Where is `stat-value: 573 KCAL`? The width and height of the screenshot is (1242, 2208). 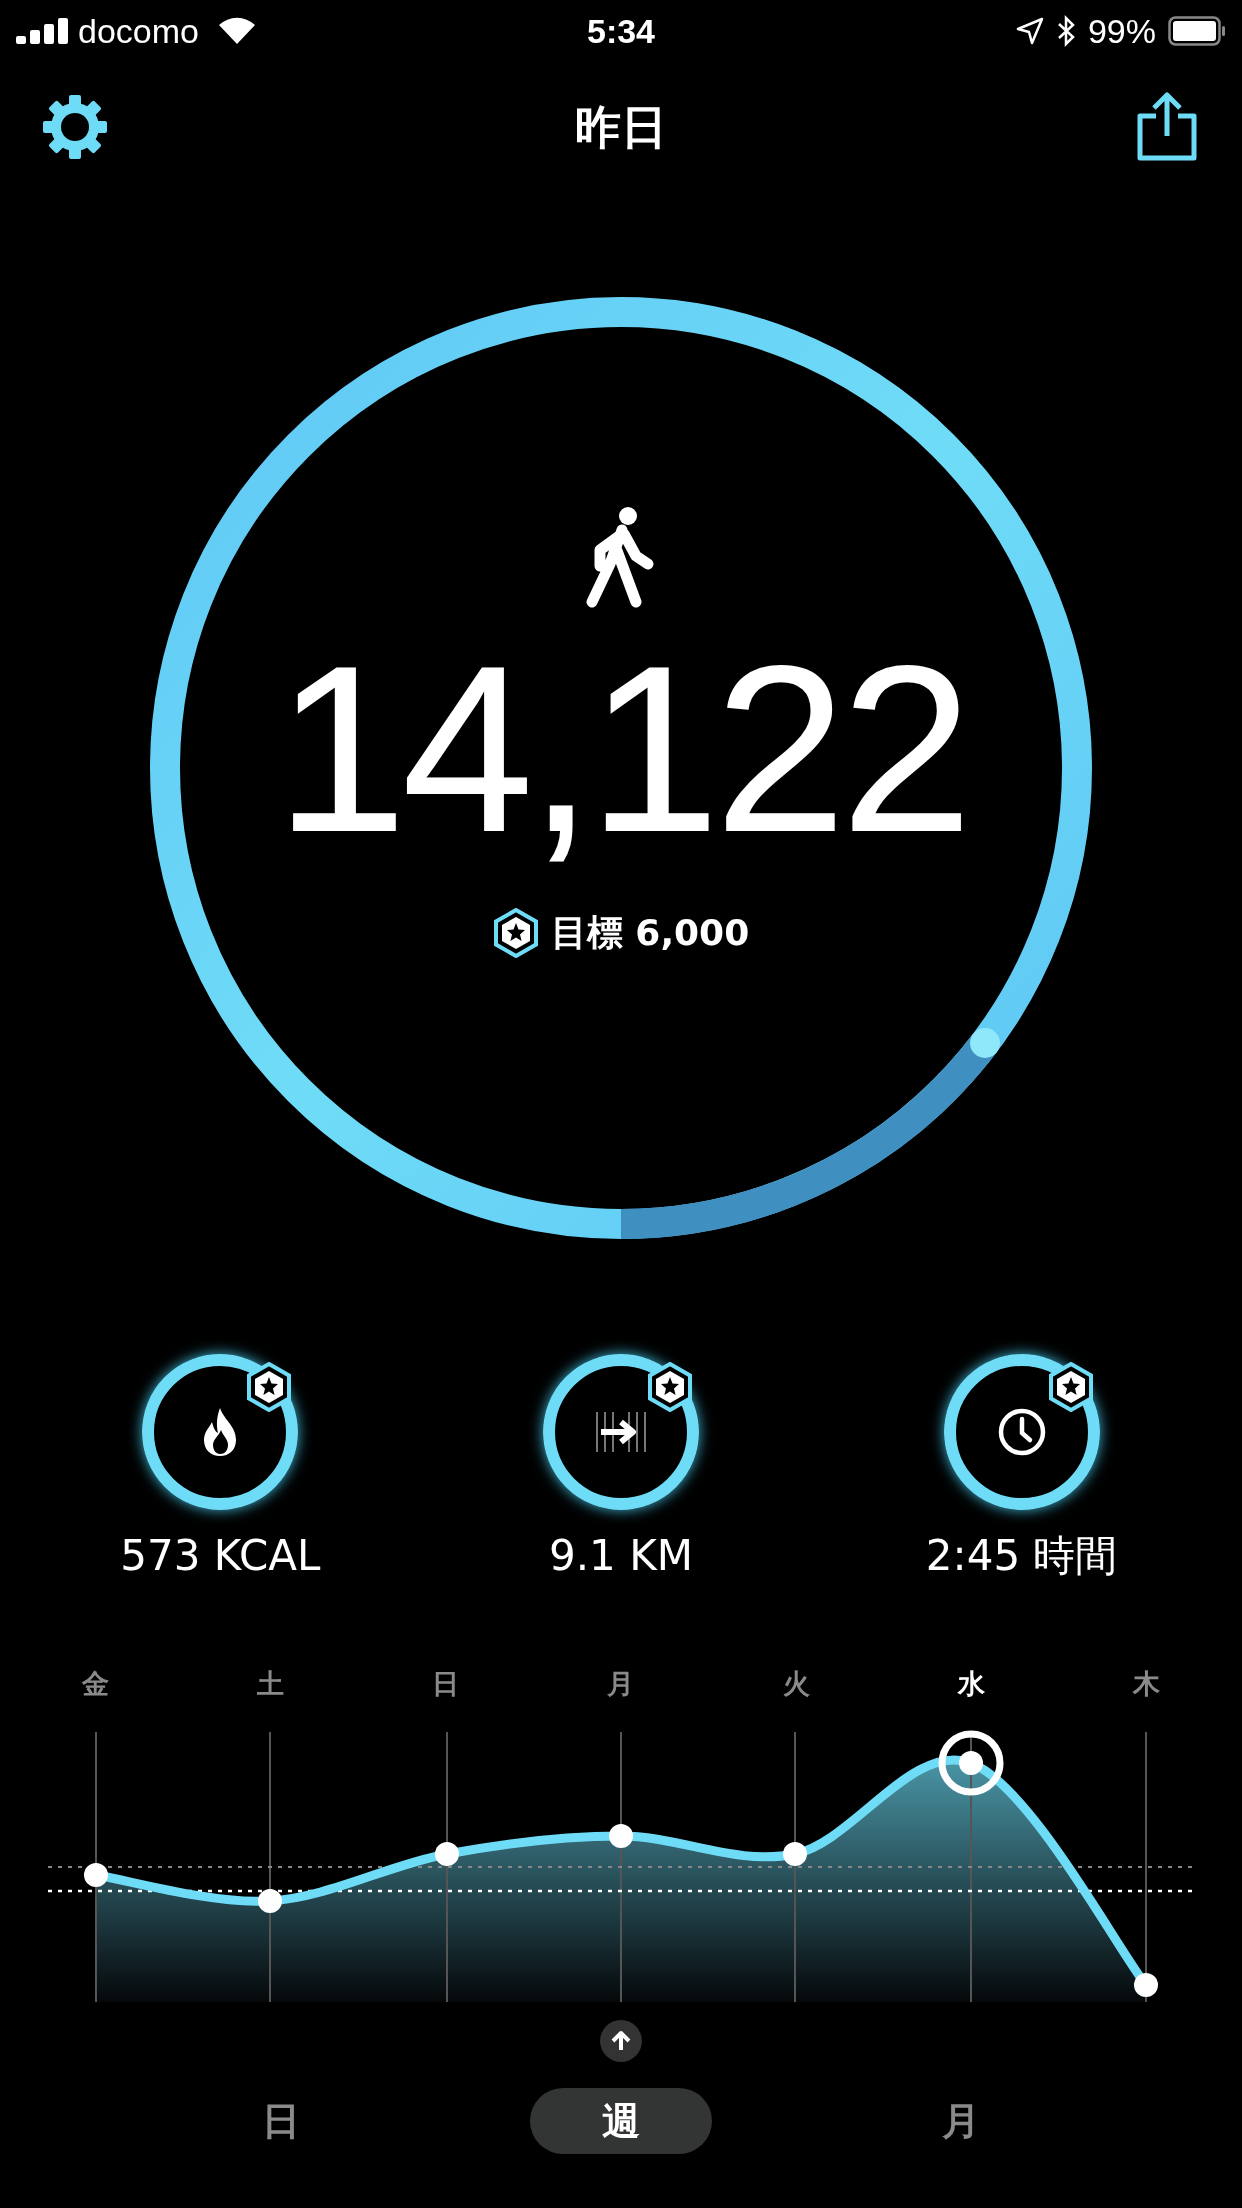
stat-value: 573 KCAL is located at coordinates (220, 1556).